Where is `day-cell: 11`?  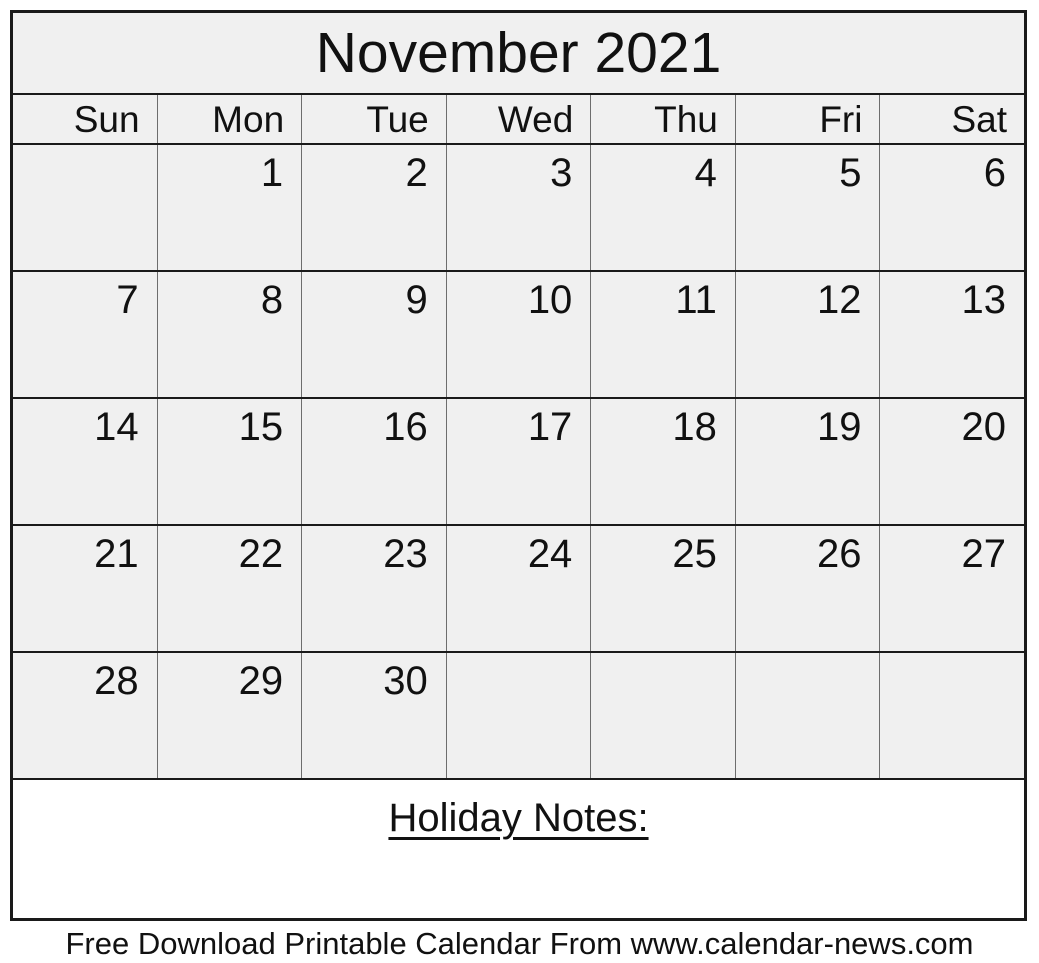 day-cell: 11 is located at coordinates (663, 334).